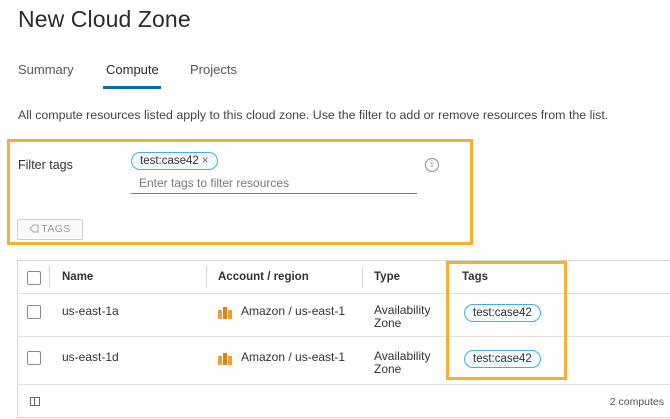 The height and width of the screenshot is (419, 670). I want to click on row-name: us-east-1a, so click(90, 311).